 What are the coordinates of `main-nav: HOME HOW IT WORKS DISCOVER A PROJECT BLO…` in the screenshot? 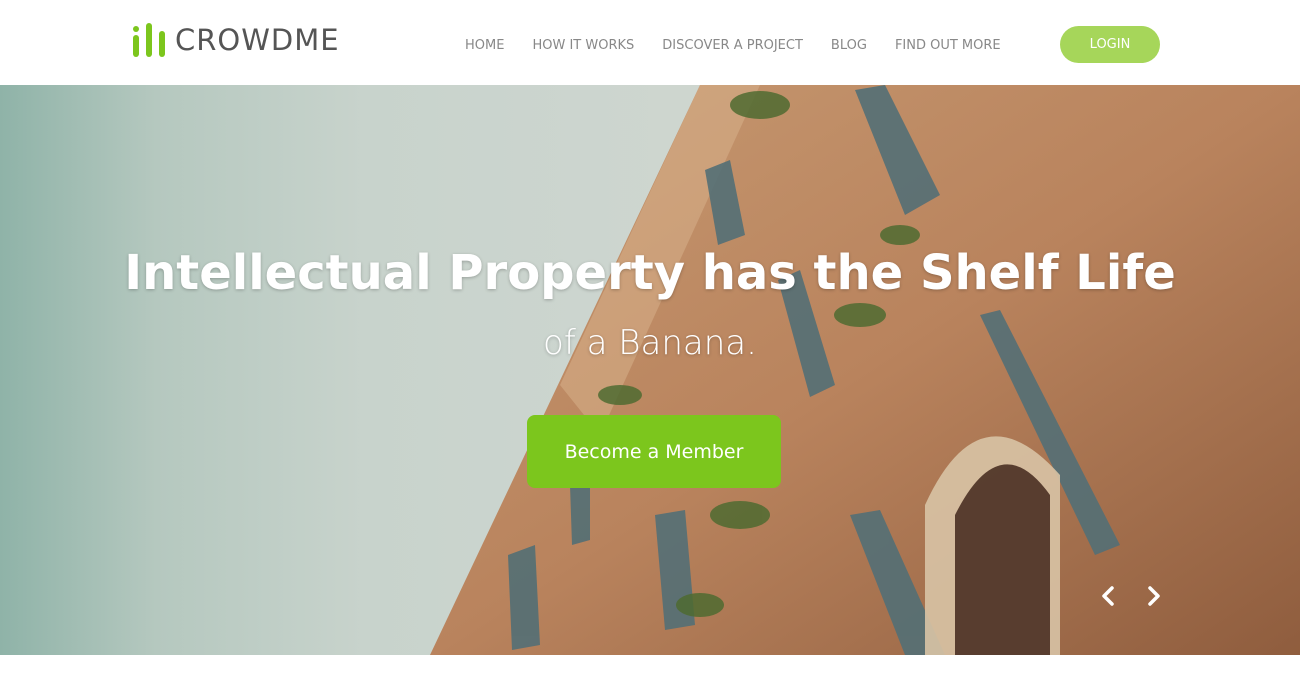 It's located at (747, 45).